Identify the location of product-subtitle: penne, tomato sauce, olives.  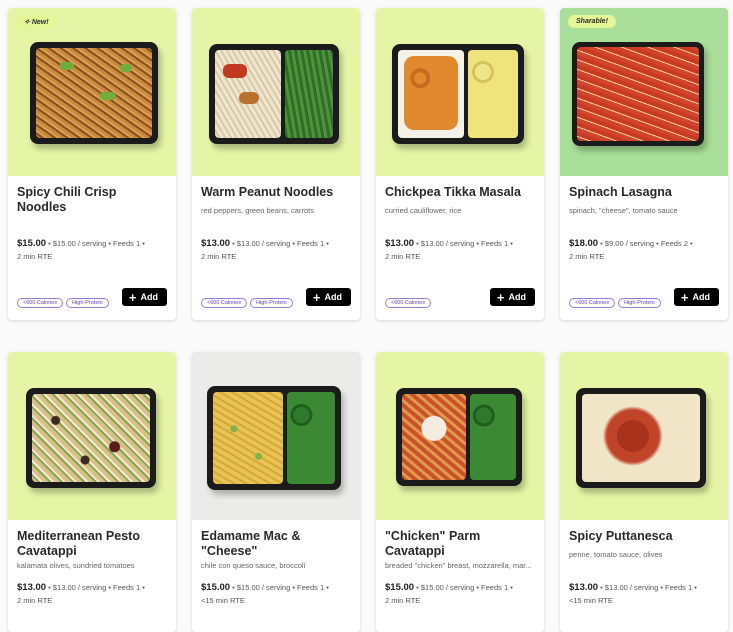
(616, 554).